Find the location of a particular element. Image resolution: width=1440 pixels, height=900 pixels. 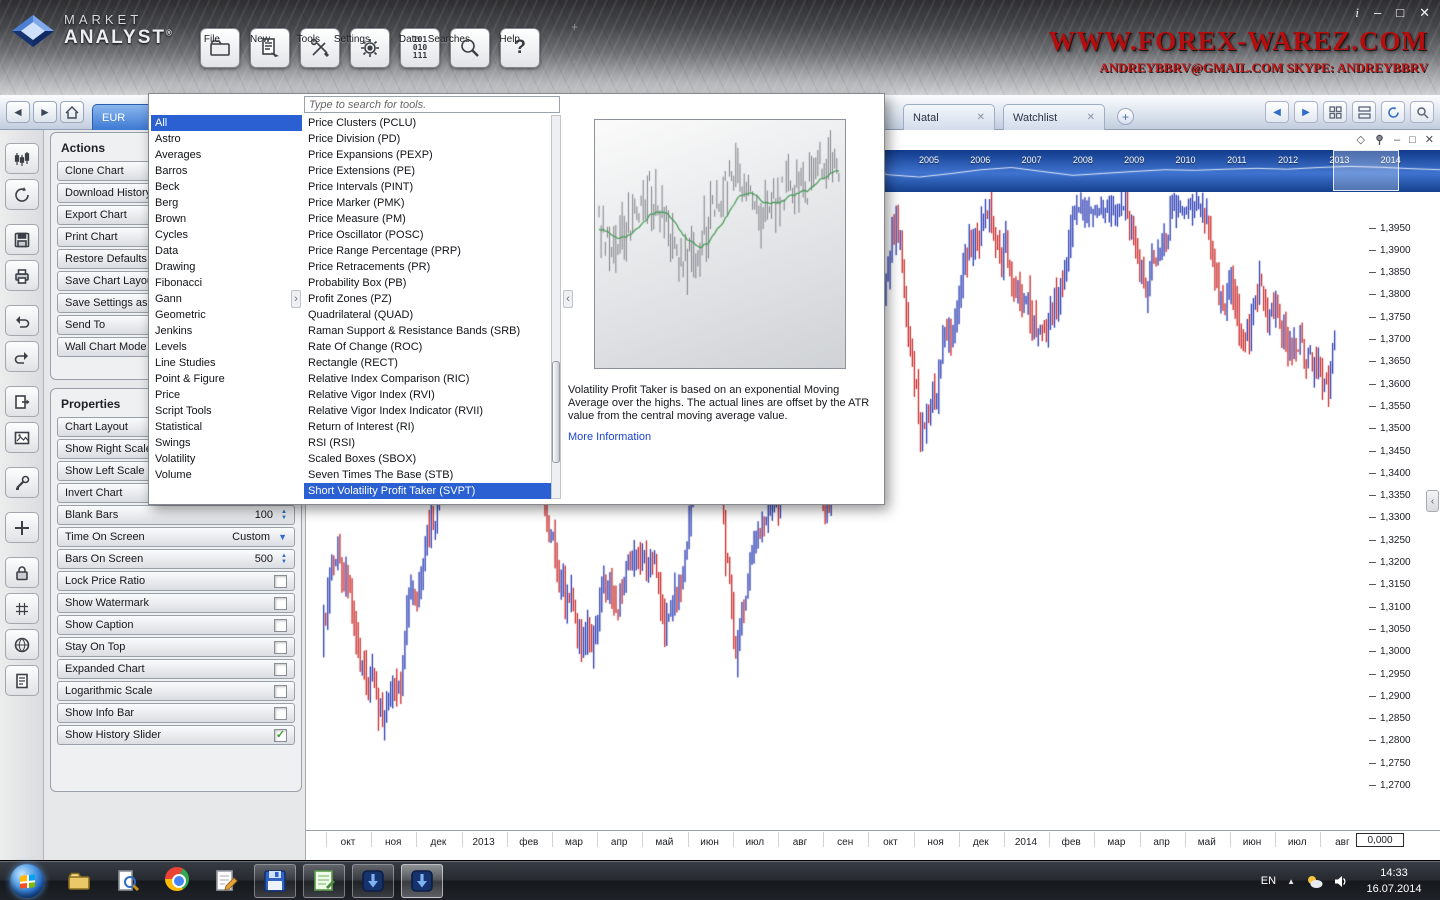

dropdown-arrow-icon: ▼ is located at coordinates (282, 537).